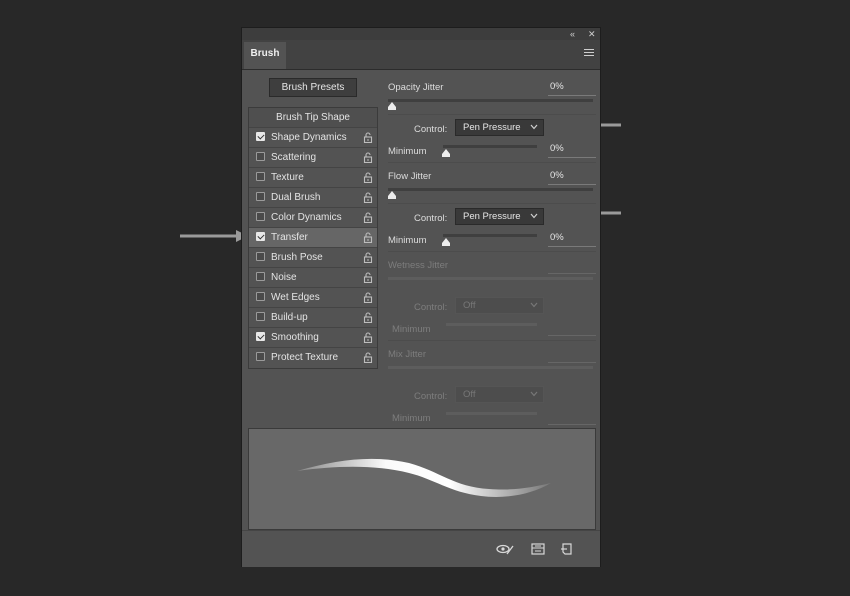 This screenshot has height=596, width=850. Describe the element at coordinates (313, 318) in the screenshot. I see `brush-option-build-up: Build-up` at that location.